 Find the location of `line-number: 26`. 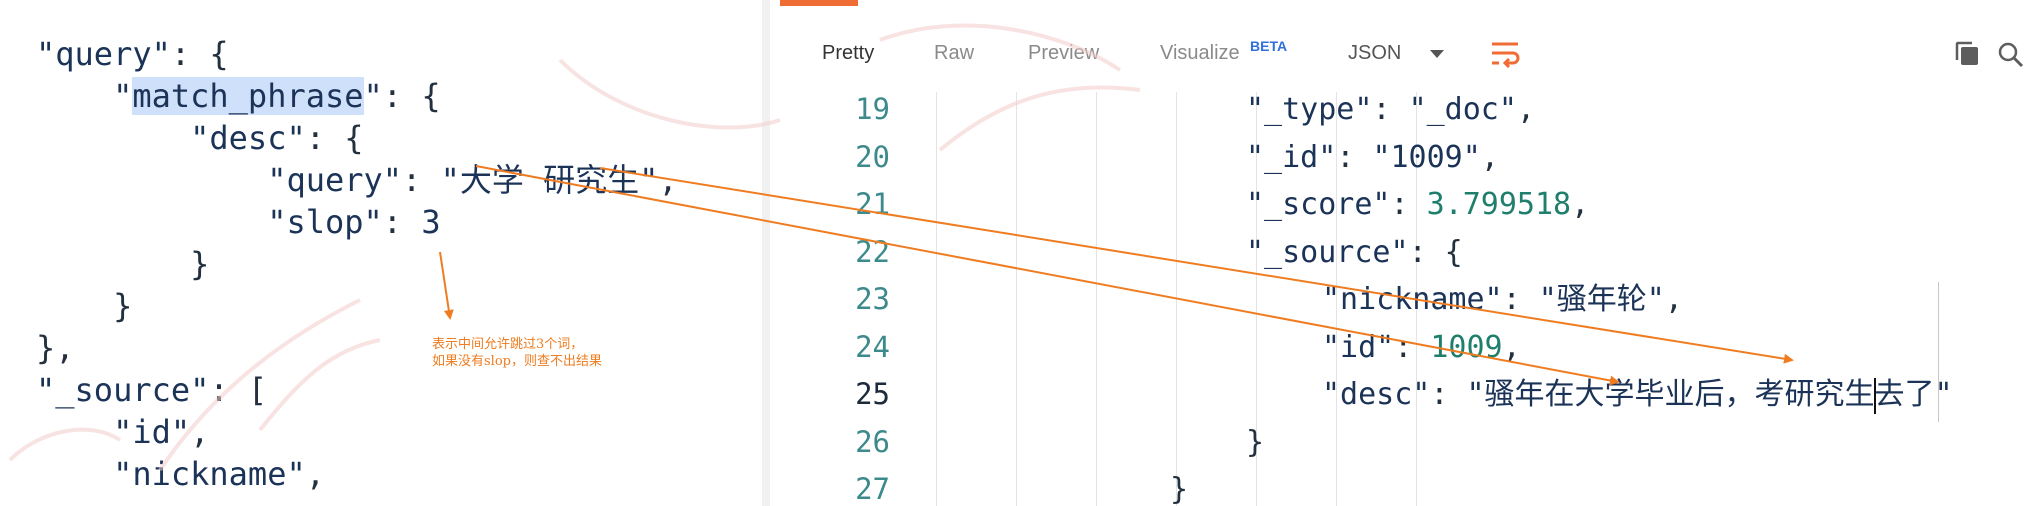

line-number: 26 is located at coordinates (872, 441).